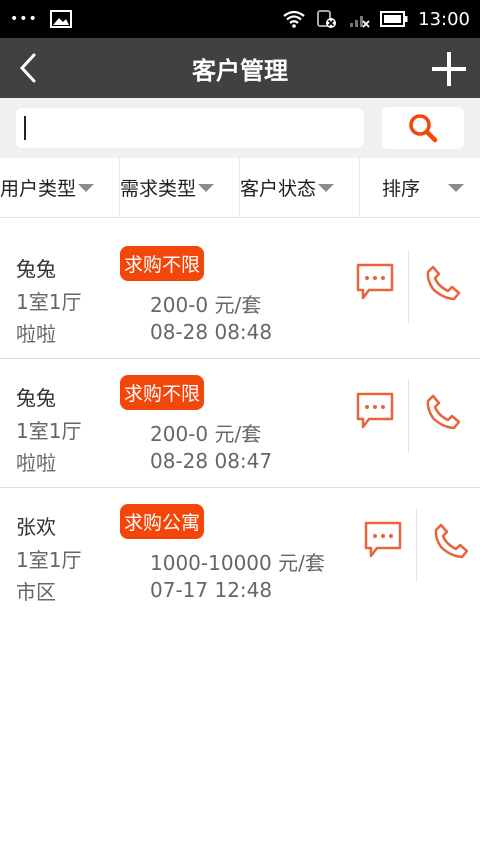  I want to click on text-caret, so click(25, 128).